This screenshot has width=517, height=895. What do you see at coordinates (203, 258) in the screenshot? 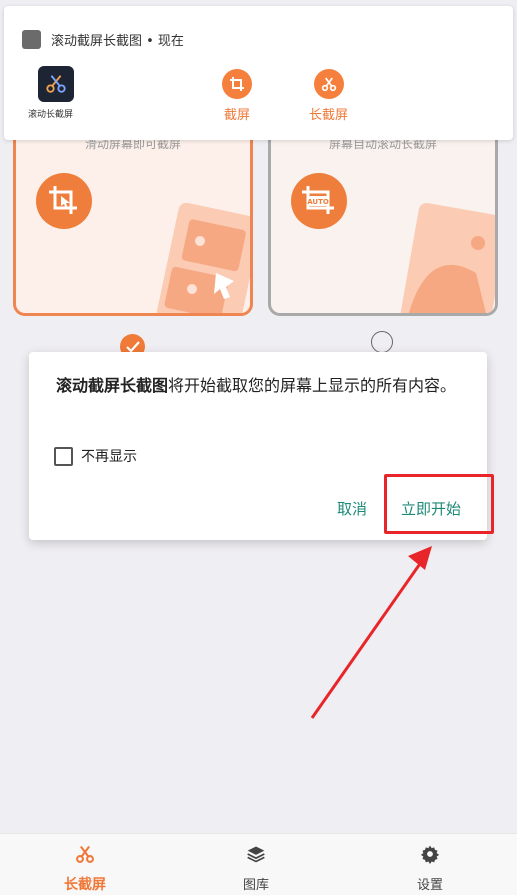
I see `scroll-illustration` at bounding box center [203, 258].